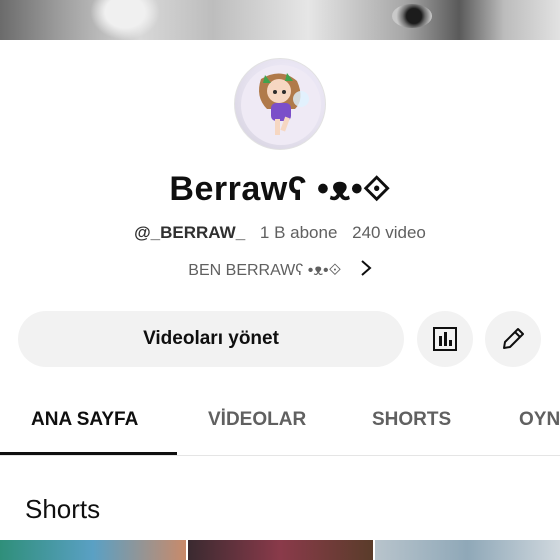  I want to click on tab-shorts: SHORTS, so click(411, 420).